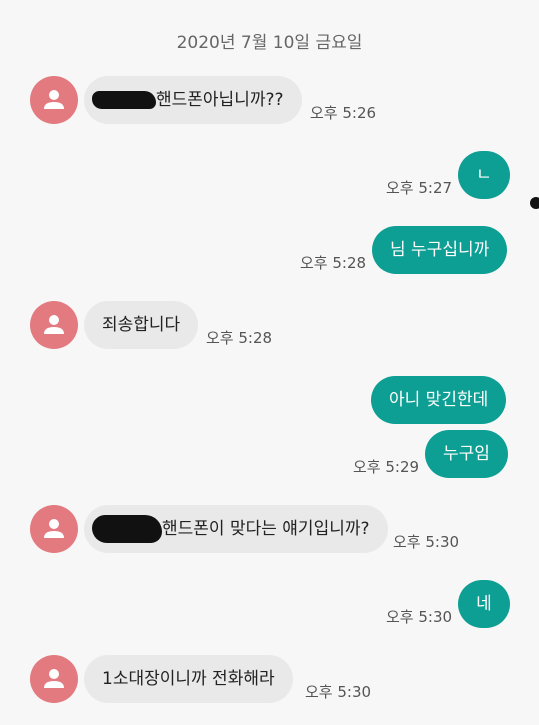 Image resolution: width=539 pixels, height=725 pixels. I want to click on message-time: 오후 5:29, so click(386, 467).